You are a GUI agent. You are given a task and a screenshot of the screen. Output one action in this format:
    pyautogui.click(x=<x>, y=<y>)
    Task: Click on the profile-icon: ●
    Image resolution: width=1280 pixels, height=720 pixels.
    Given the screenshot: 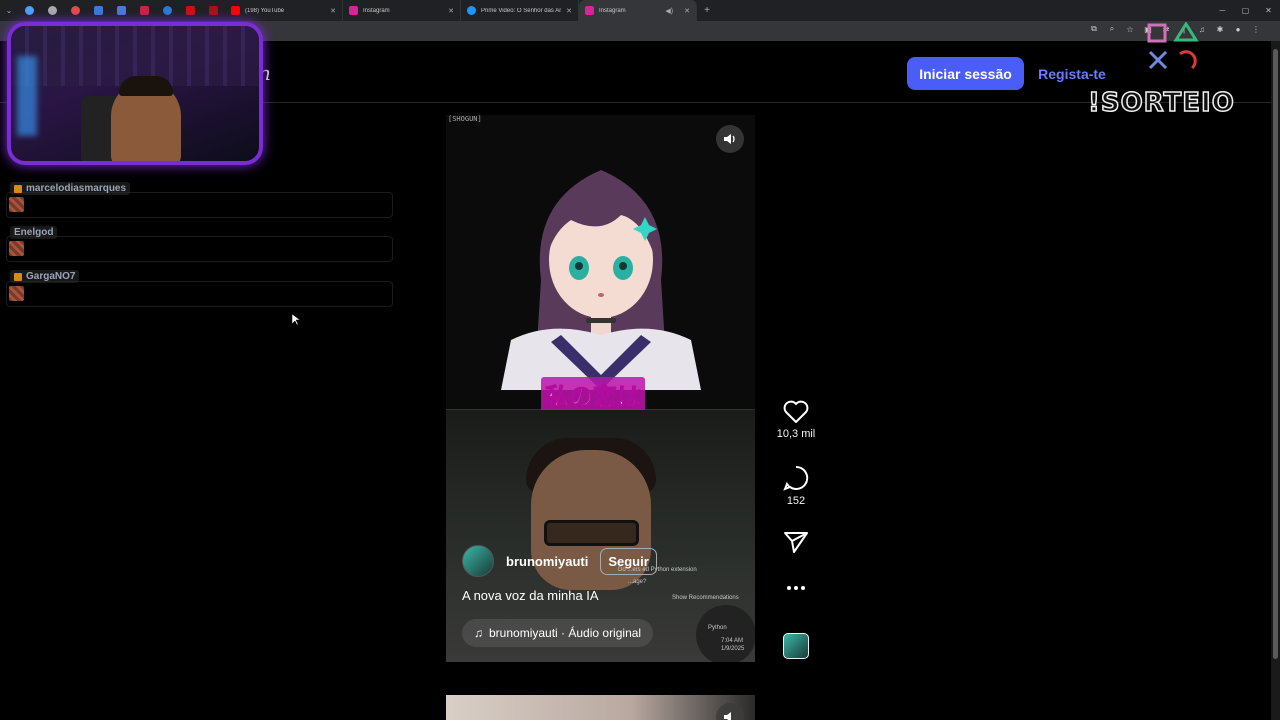 What is the action you would take?
    pyautogui.click(x=1238, y=29)
    